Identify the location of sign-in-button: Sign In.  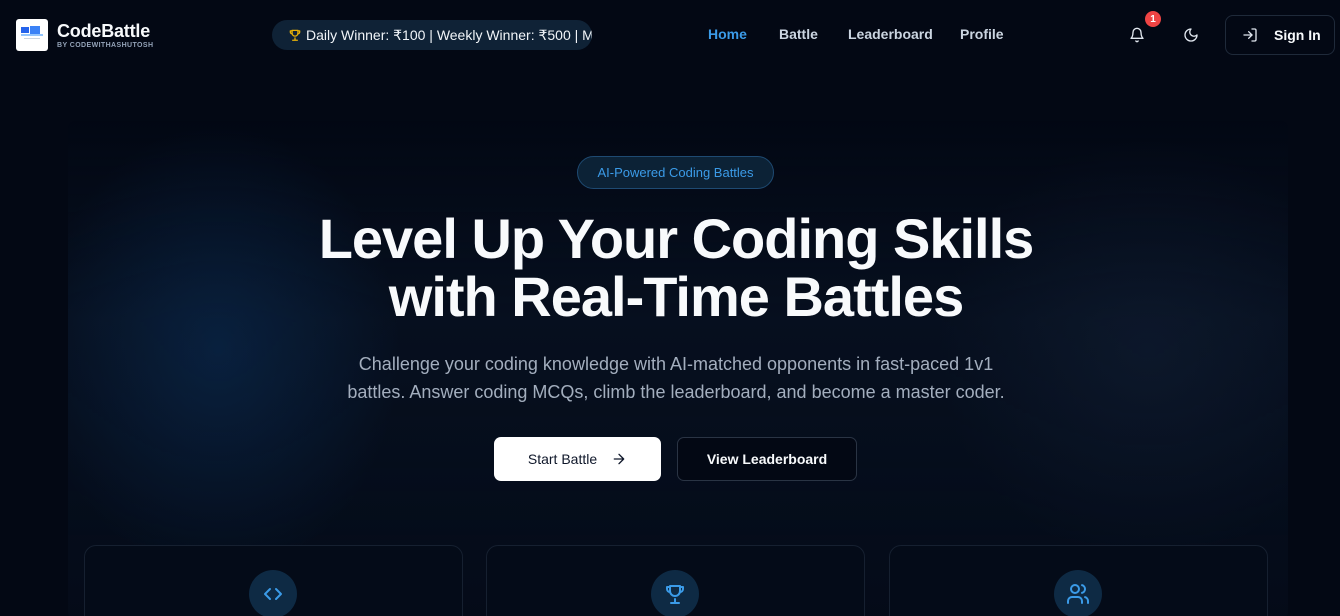
(1280, 35).